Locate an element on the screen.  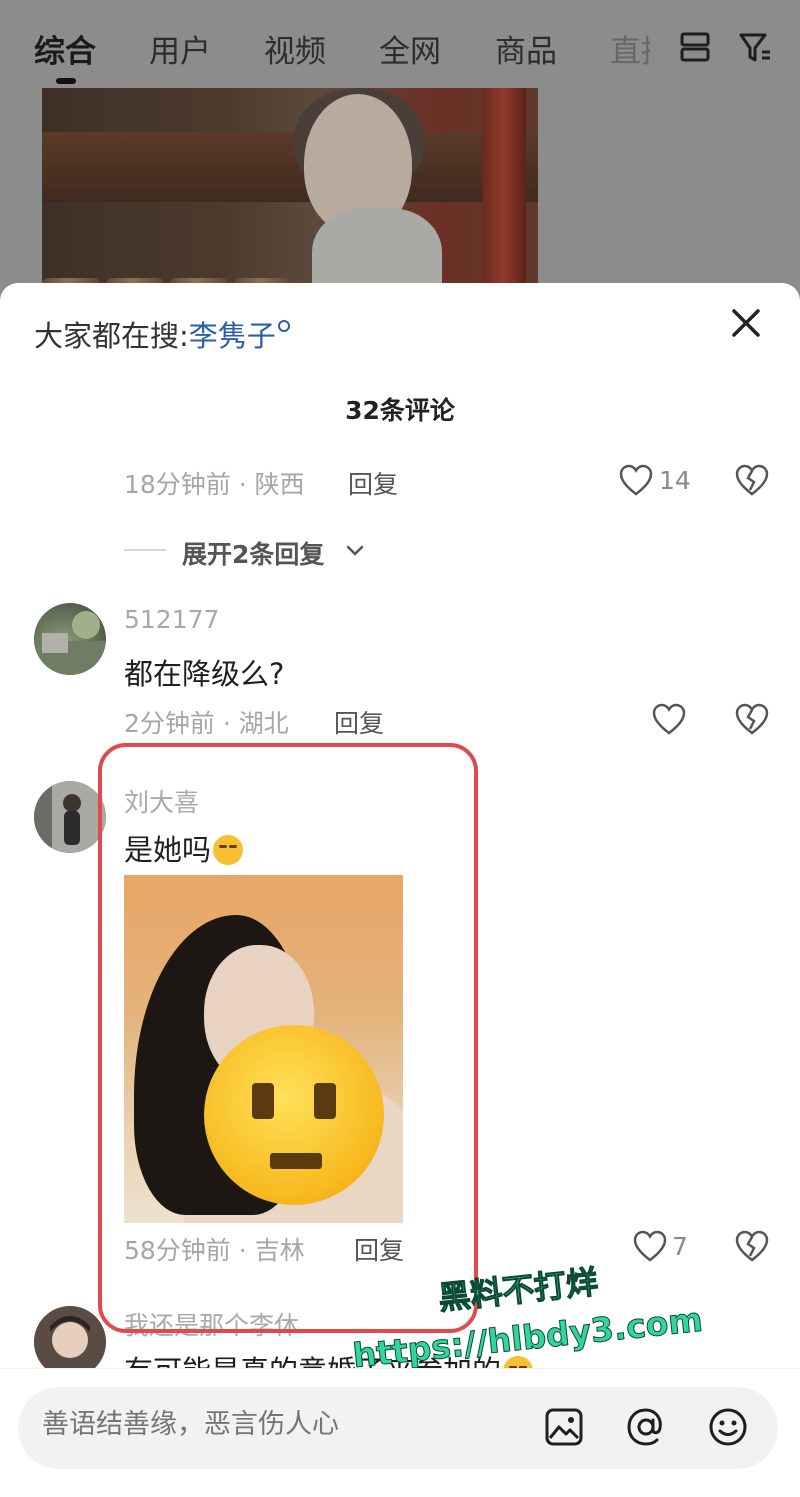
comment-text: 都在降级么? is located at coordinates (204, 674).